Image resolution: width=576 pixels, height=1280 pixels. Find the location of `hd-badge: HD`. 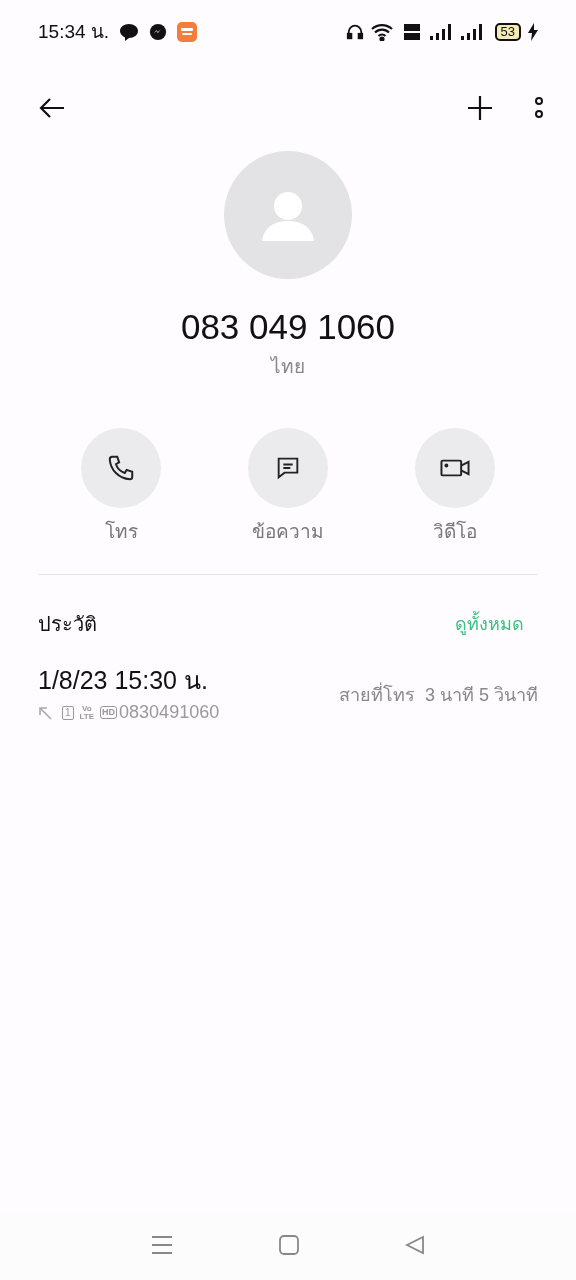

hd-badge: HD is located at coordinates (109, 712).